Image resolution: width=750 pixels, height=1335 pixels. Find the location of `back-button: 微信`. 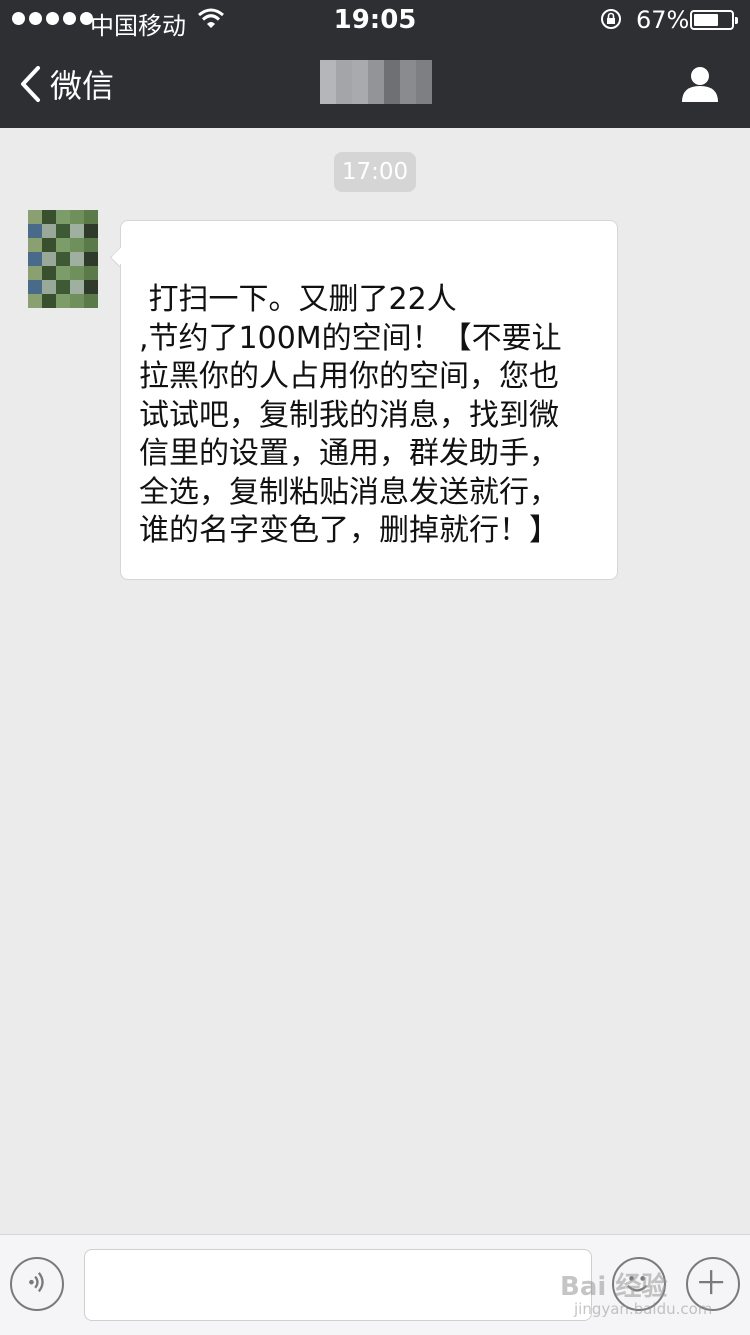

back-button: 微信 is located at coordinates (66, 84).